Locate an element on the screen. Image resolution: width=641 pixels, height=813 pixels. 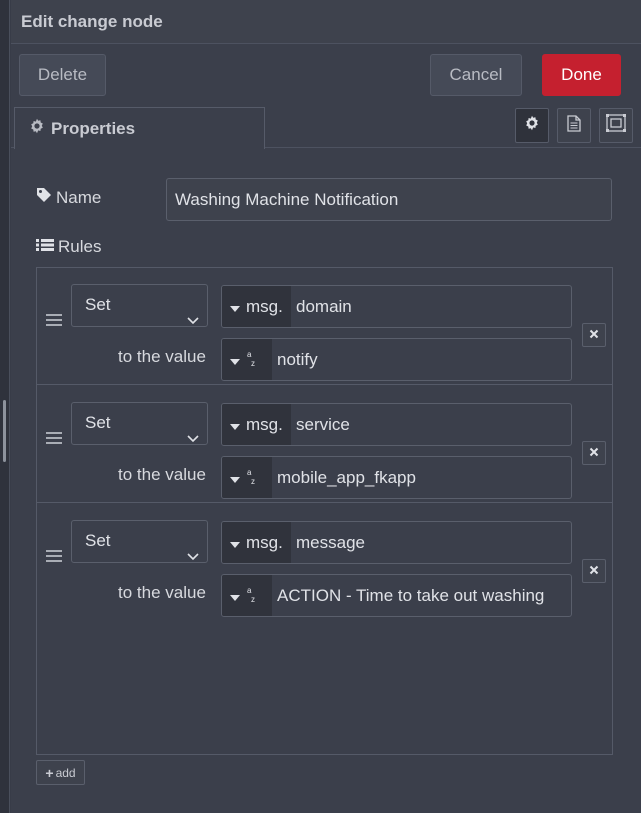
plus-icon: + is located at coordinates (49, 772).